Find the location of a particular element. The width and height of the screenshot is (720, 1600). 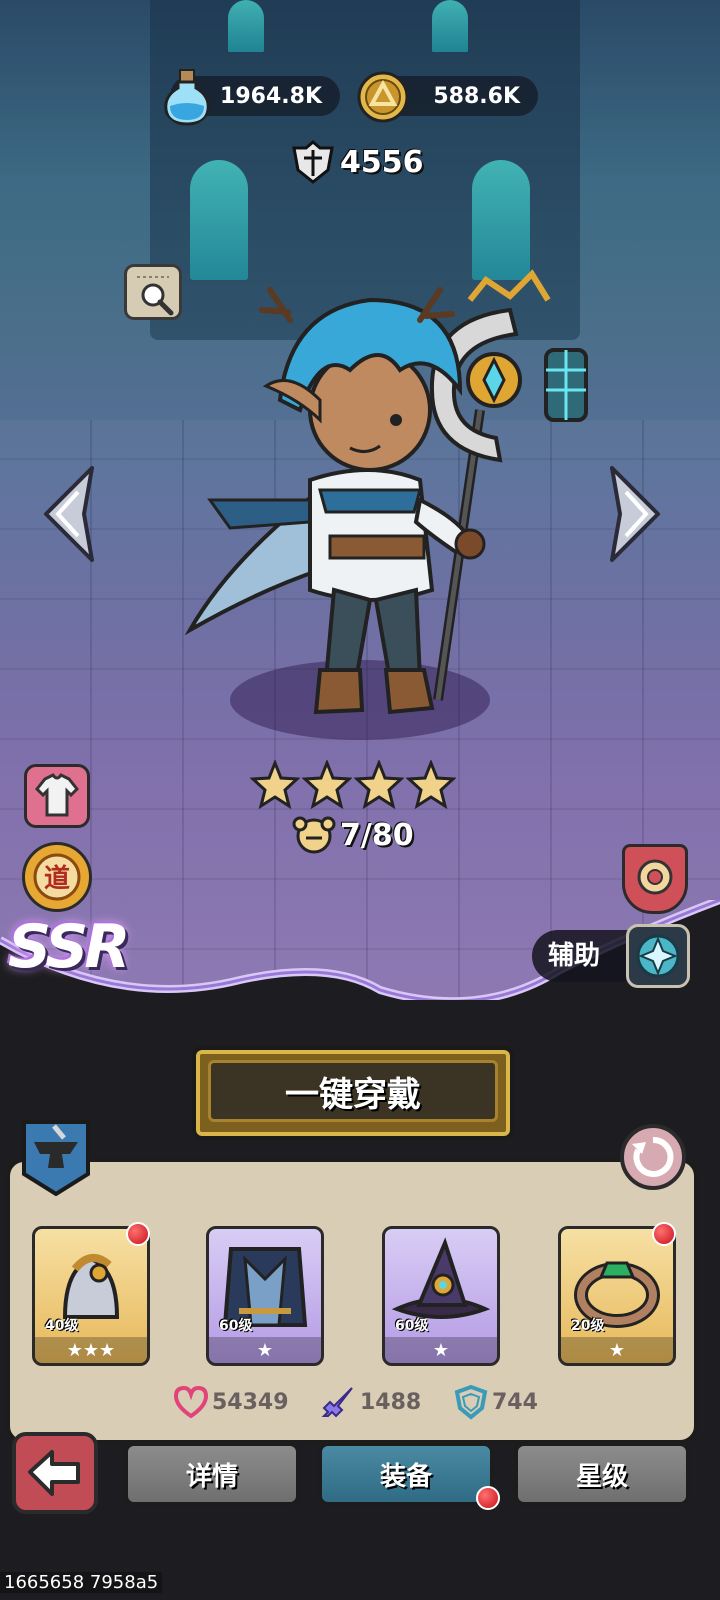

tab-details-label: 详情 is located at coordinates (211, 1476).